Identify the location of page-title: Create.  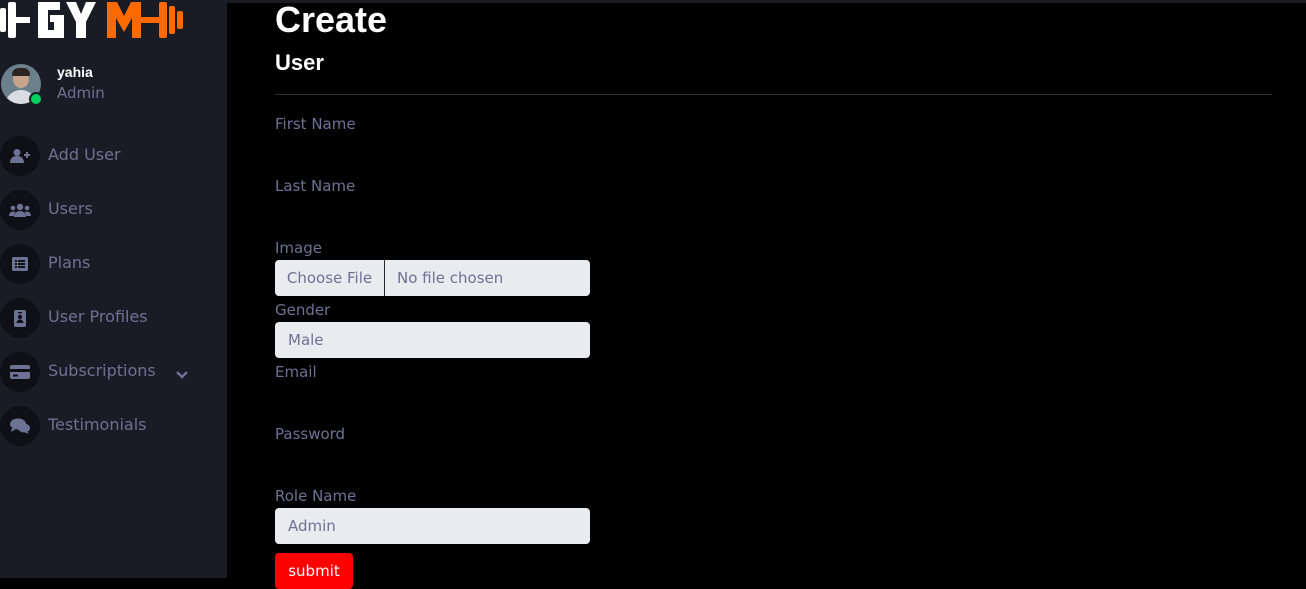
(331, 20).